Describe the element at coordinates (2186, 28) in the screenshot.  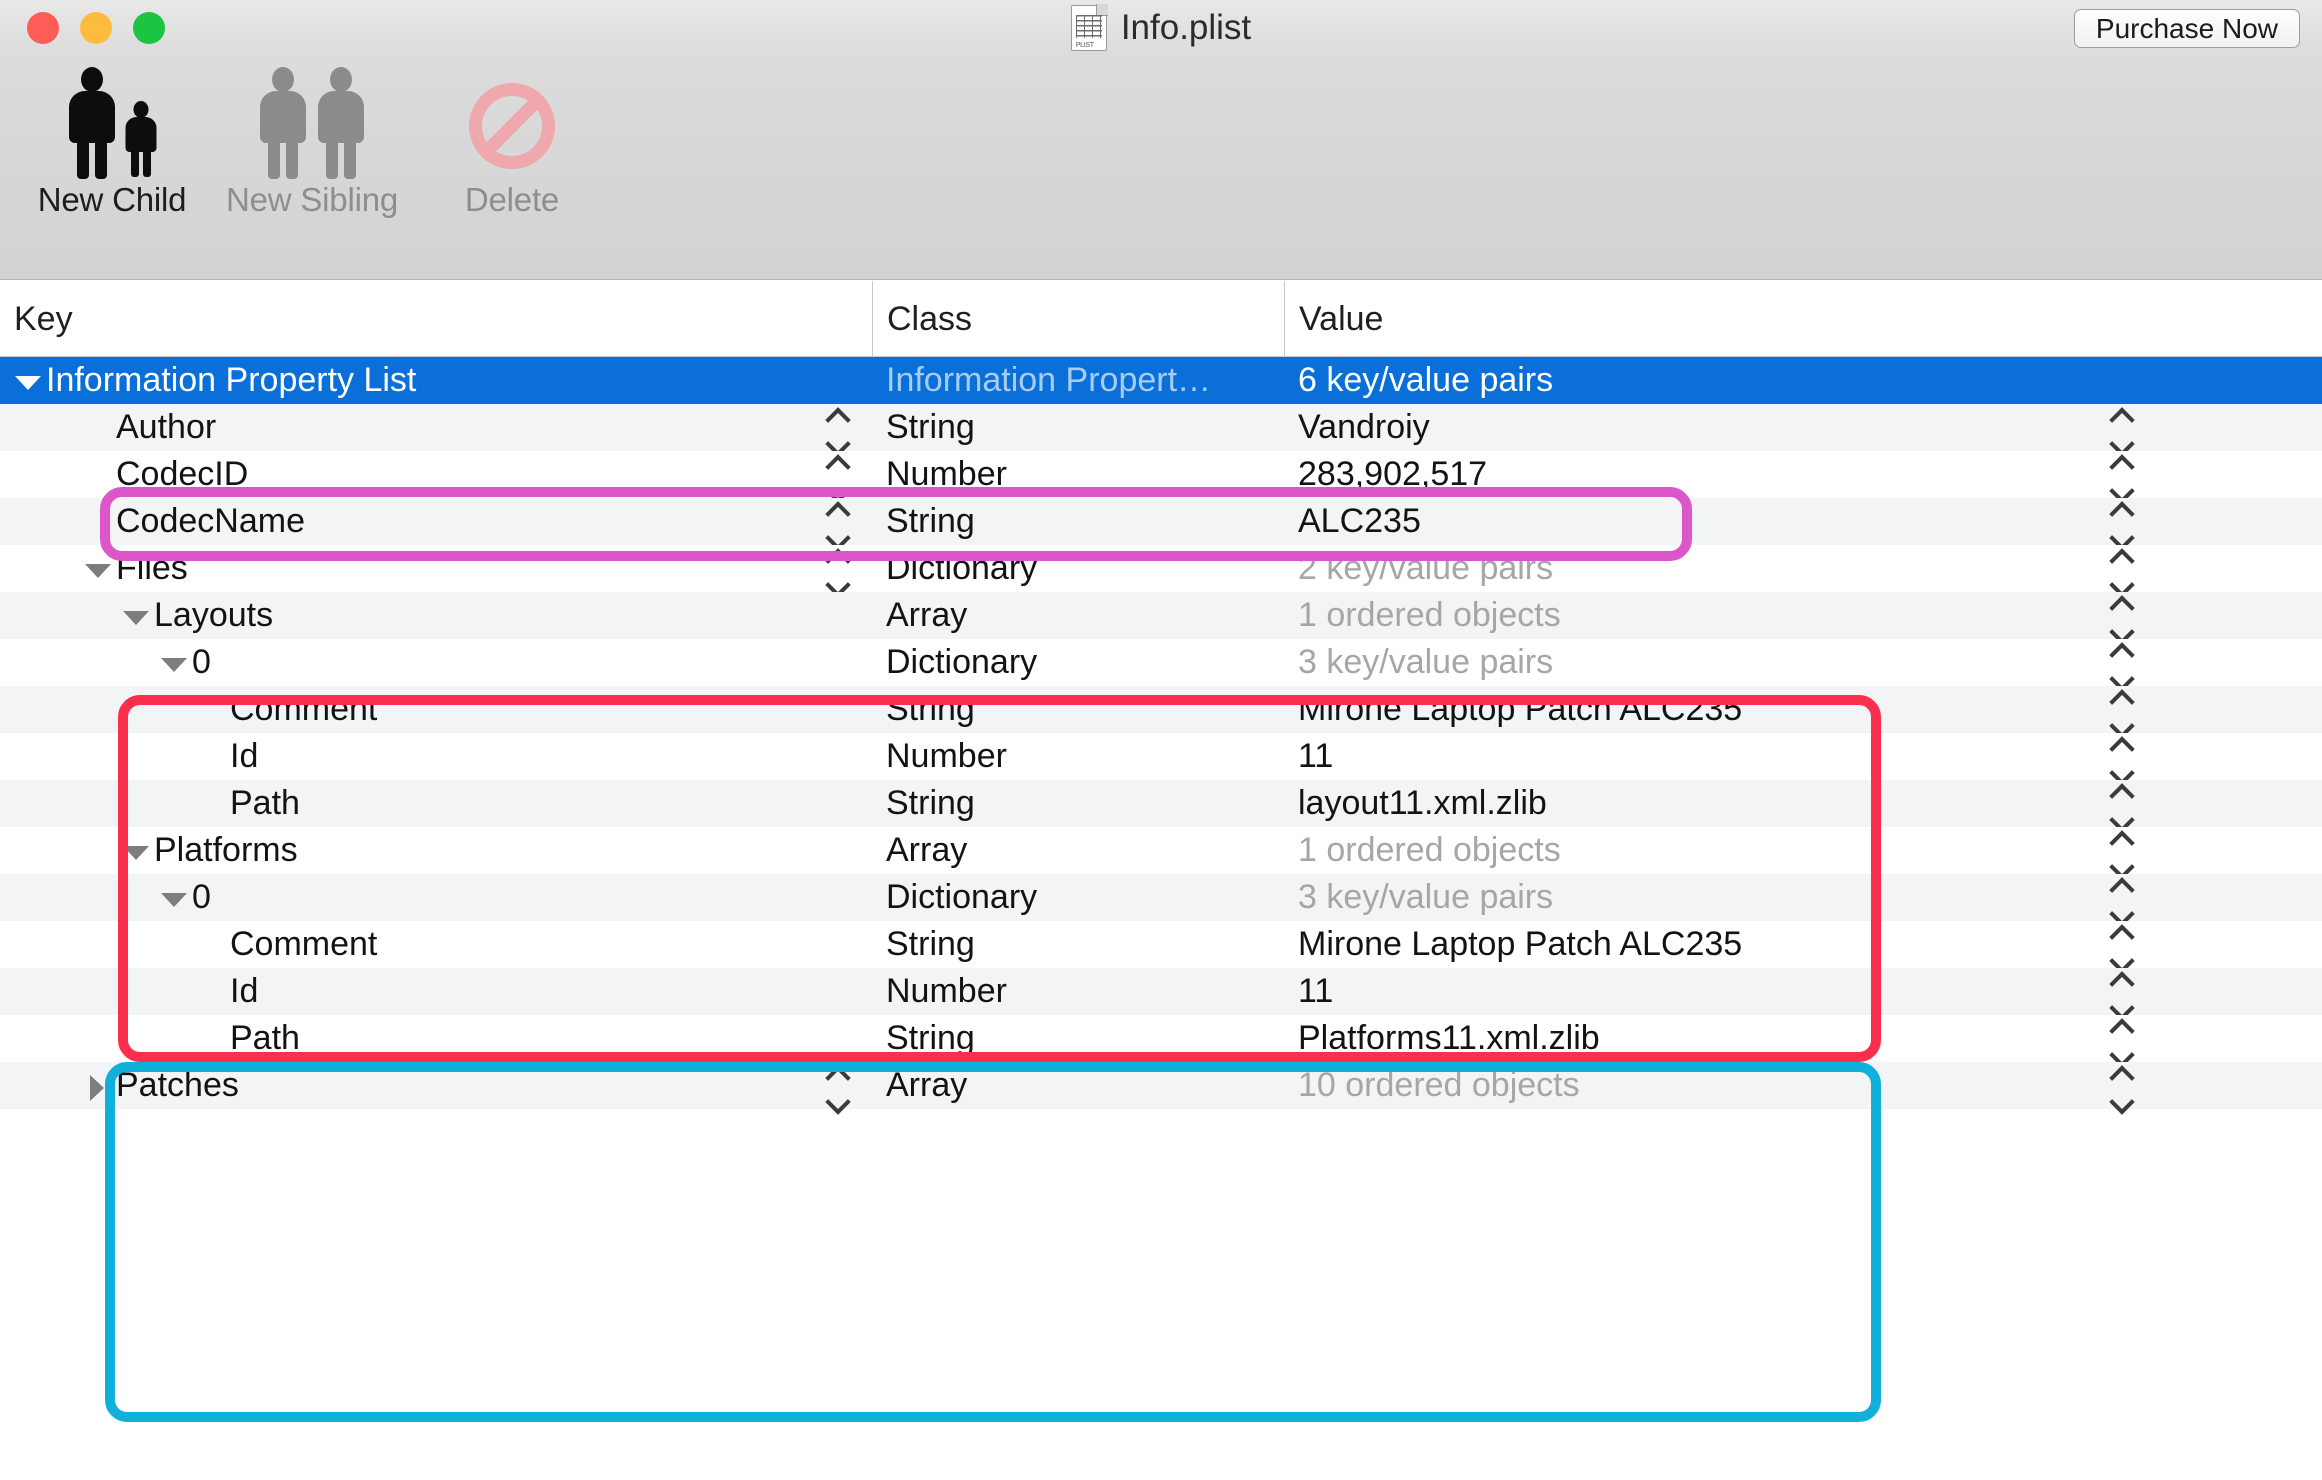
I see `purchase-now-button: Purchase Now` at that location.